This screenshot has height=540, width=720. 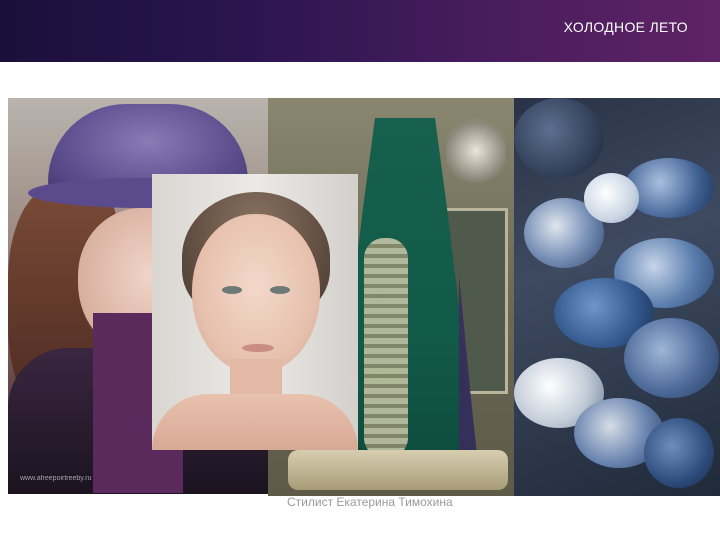 What do you see at coordinates (360, 31) in the screenshot?
I see `header-band: ХОЛОДНОЕ ЛЕТО` at bounding box center [360, 31].